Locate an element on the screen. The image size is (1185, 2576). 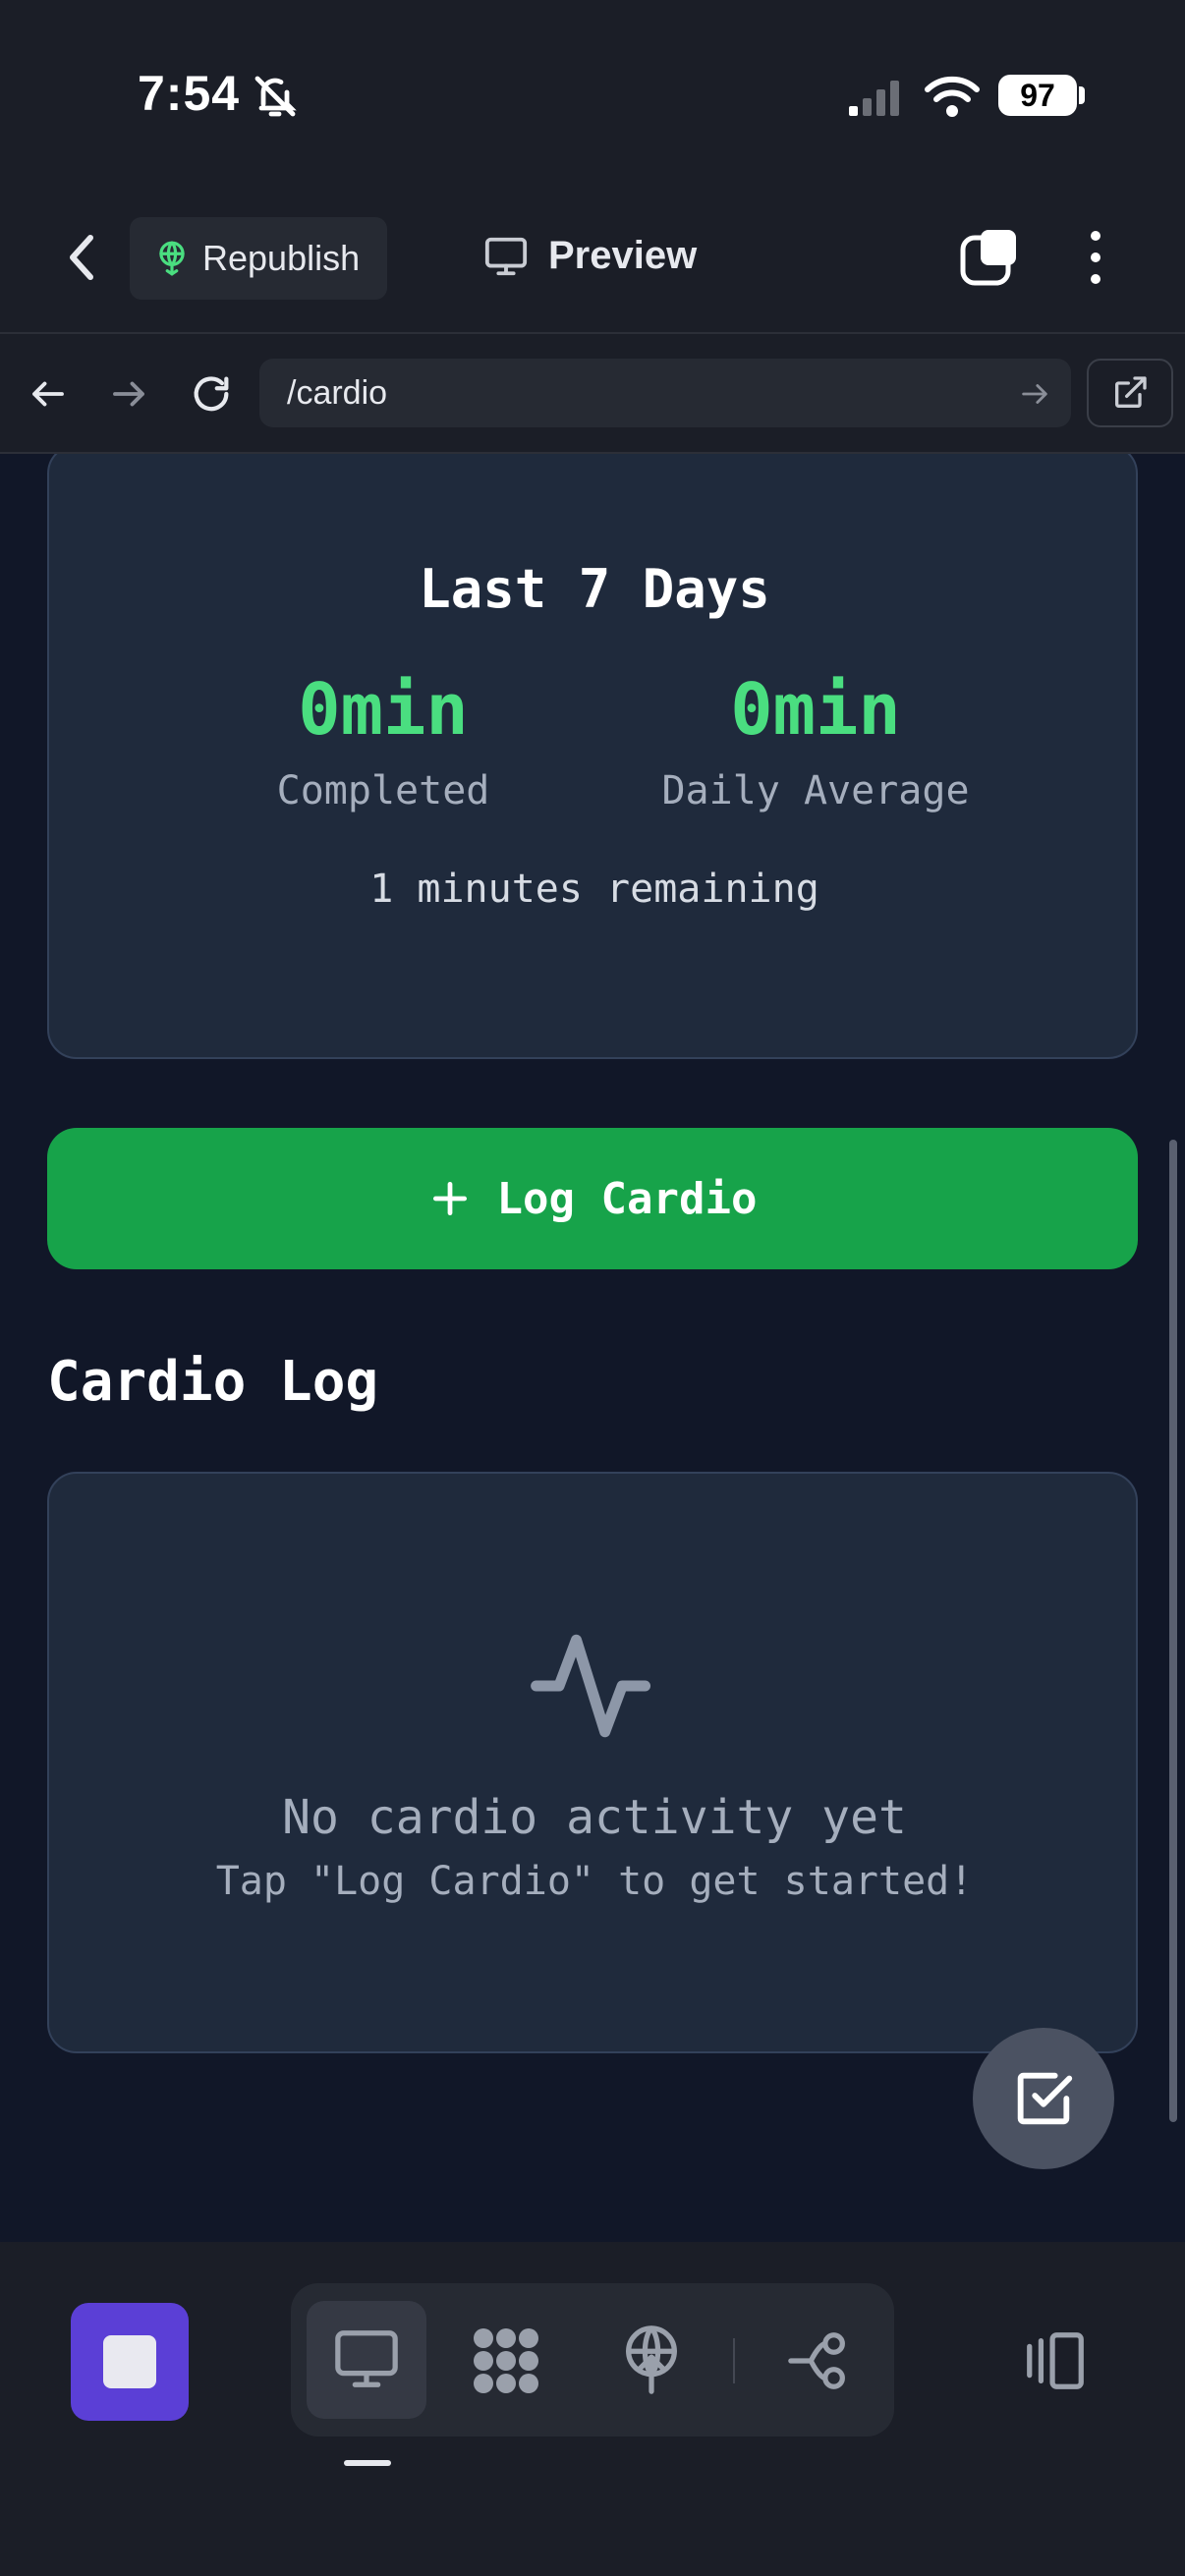
dots-grid-icon is located at coordinates (506, 2360).